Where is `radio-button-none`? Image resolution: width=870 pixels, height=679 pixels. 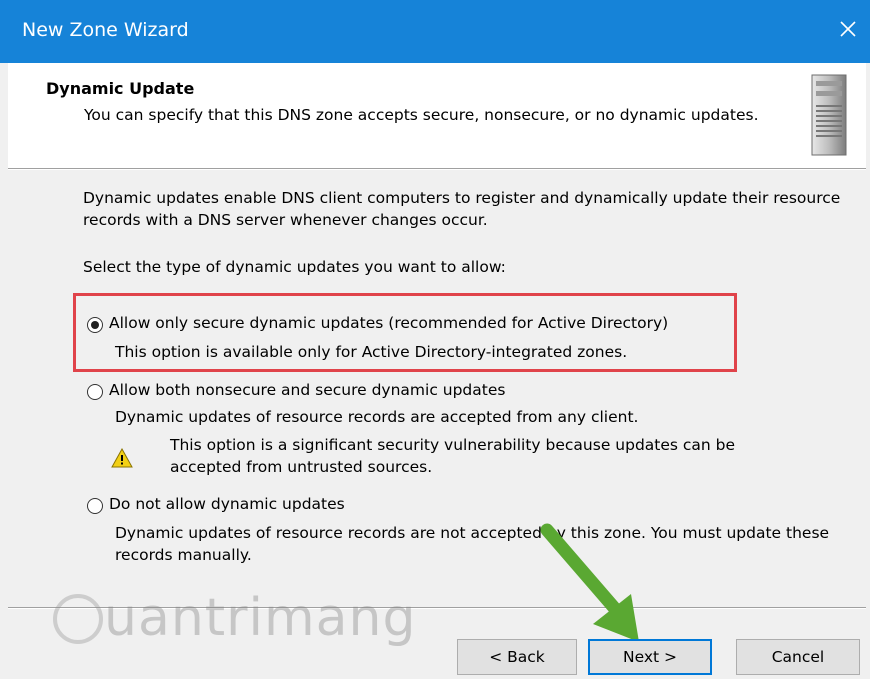
radio-button-none is located at coordinates (95, 506).